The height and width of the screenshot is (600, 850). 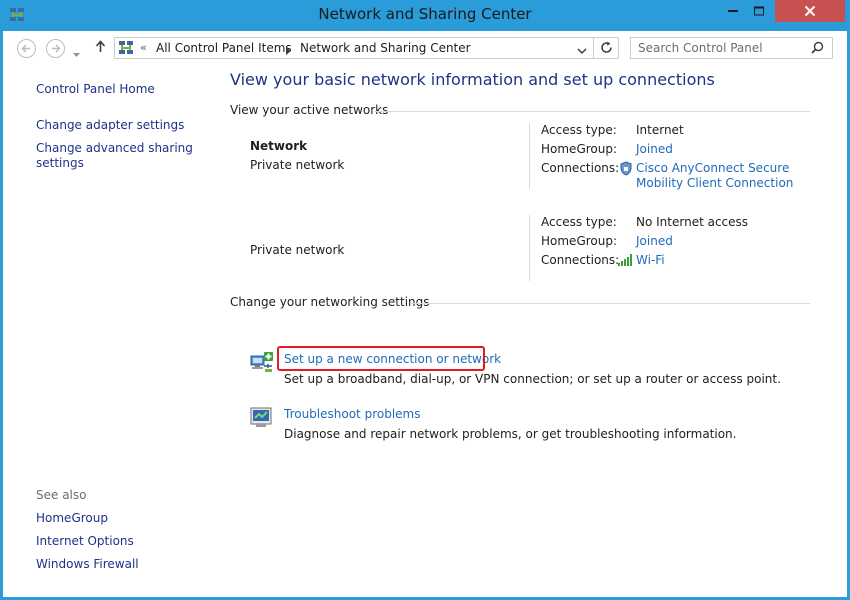 I want to click on address-dropdown-icon, so click(x=582, y=51).